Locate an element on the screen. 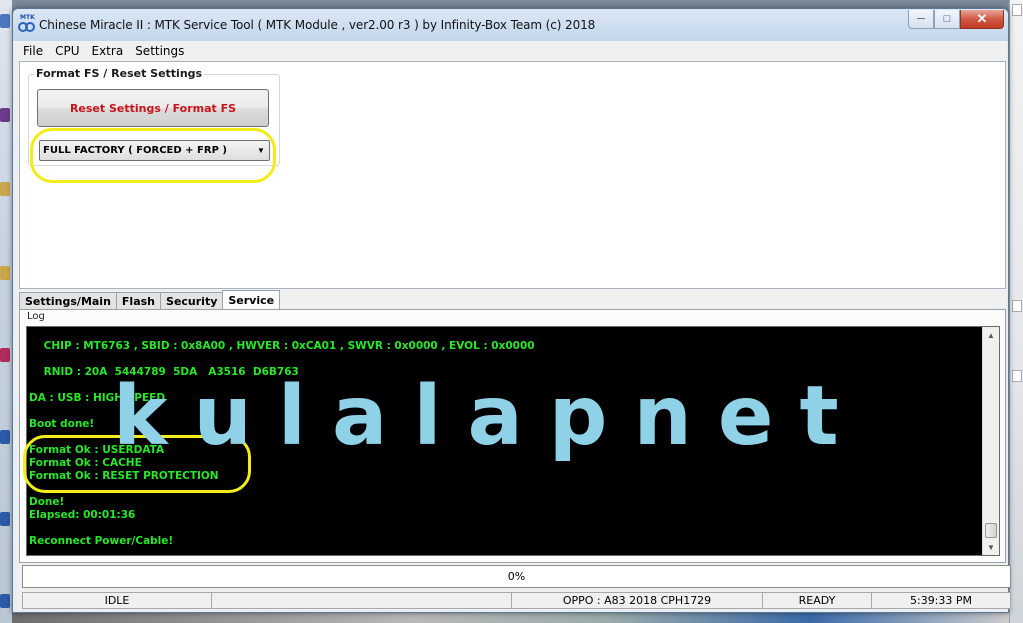 This screenshot has height=623, width=1023. close-button: ✕ is located at coordinates (982, 19).